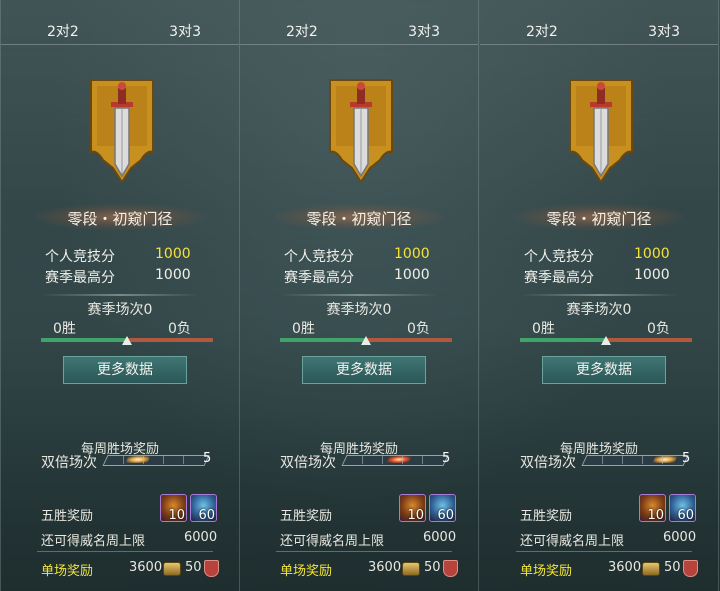 The height and width of the screenshot is (591, 720). Describe the element at coordinates (120, 22) in the screenshot. I see `mode-tabs: 2对2 3对3` at that location.